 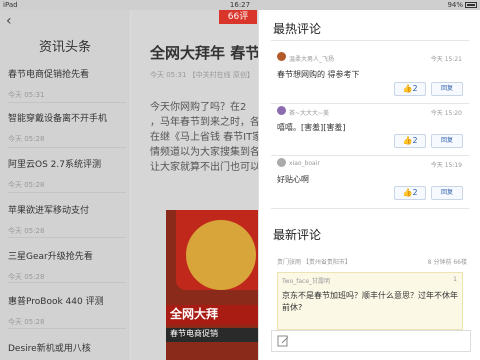 I want to click on quote-text: 京东不是春节加班吗？顺丰什么意思？过年不休年前休?, so click(x=370, y=301).